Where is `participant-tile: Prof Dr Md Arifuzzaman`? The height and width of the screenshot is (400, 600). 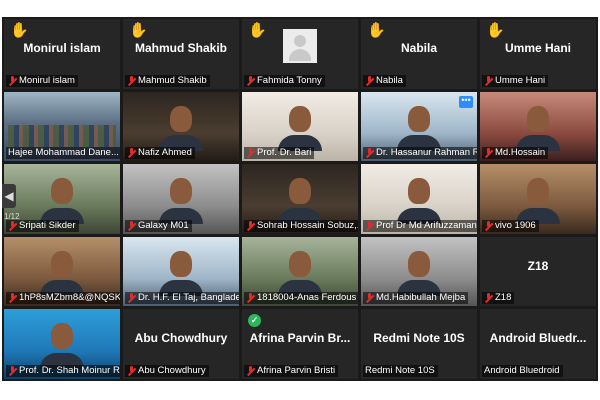
participant-tile: Prof Dr Md Arifuzzaman is located at coordinates (419, 199).